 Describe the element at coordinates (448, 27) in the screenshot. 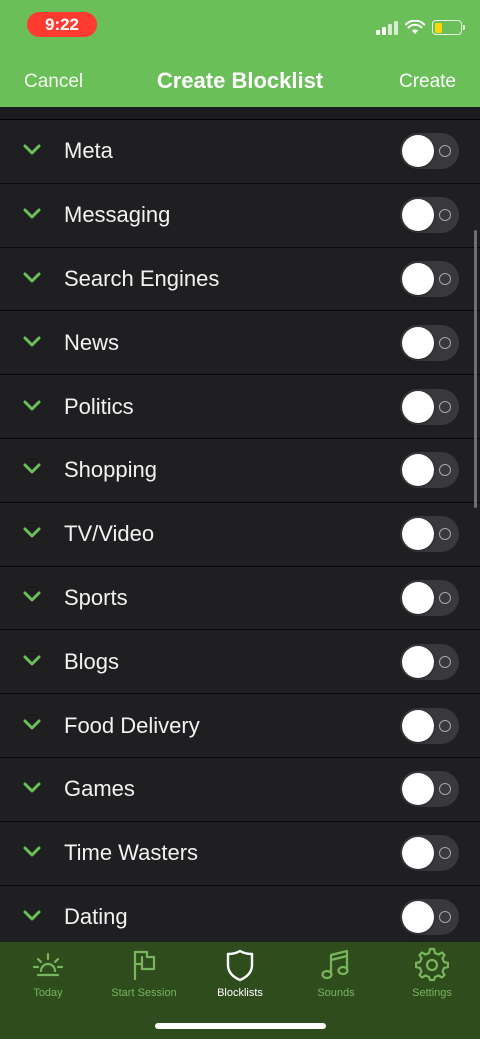

I see `battery-icon` at that location.